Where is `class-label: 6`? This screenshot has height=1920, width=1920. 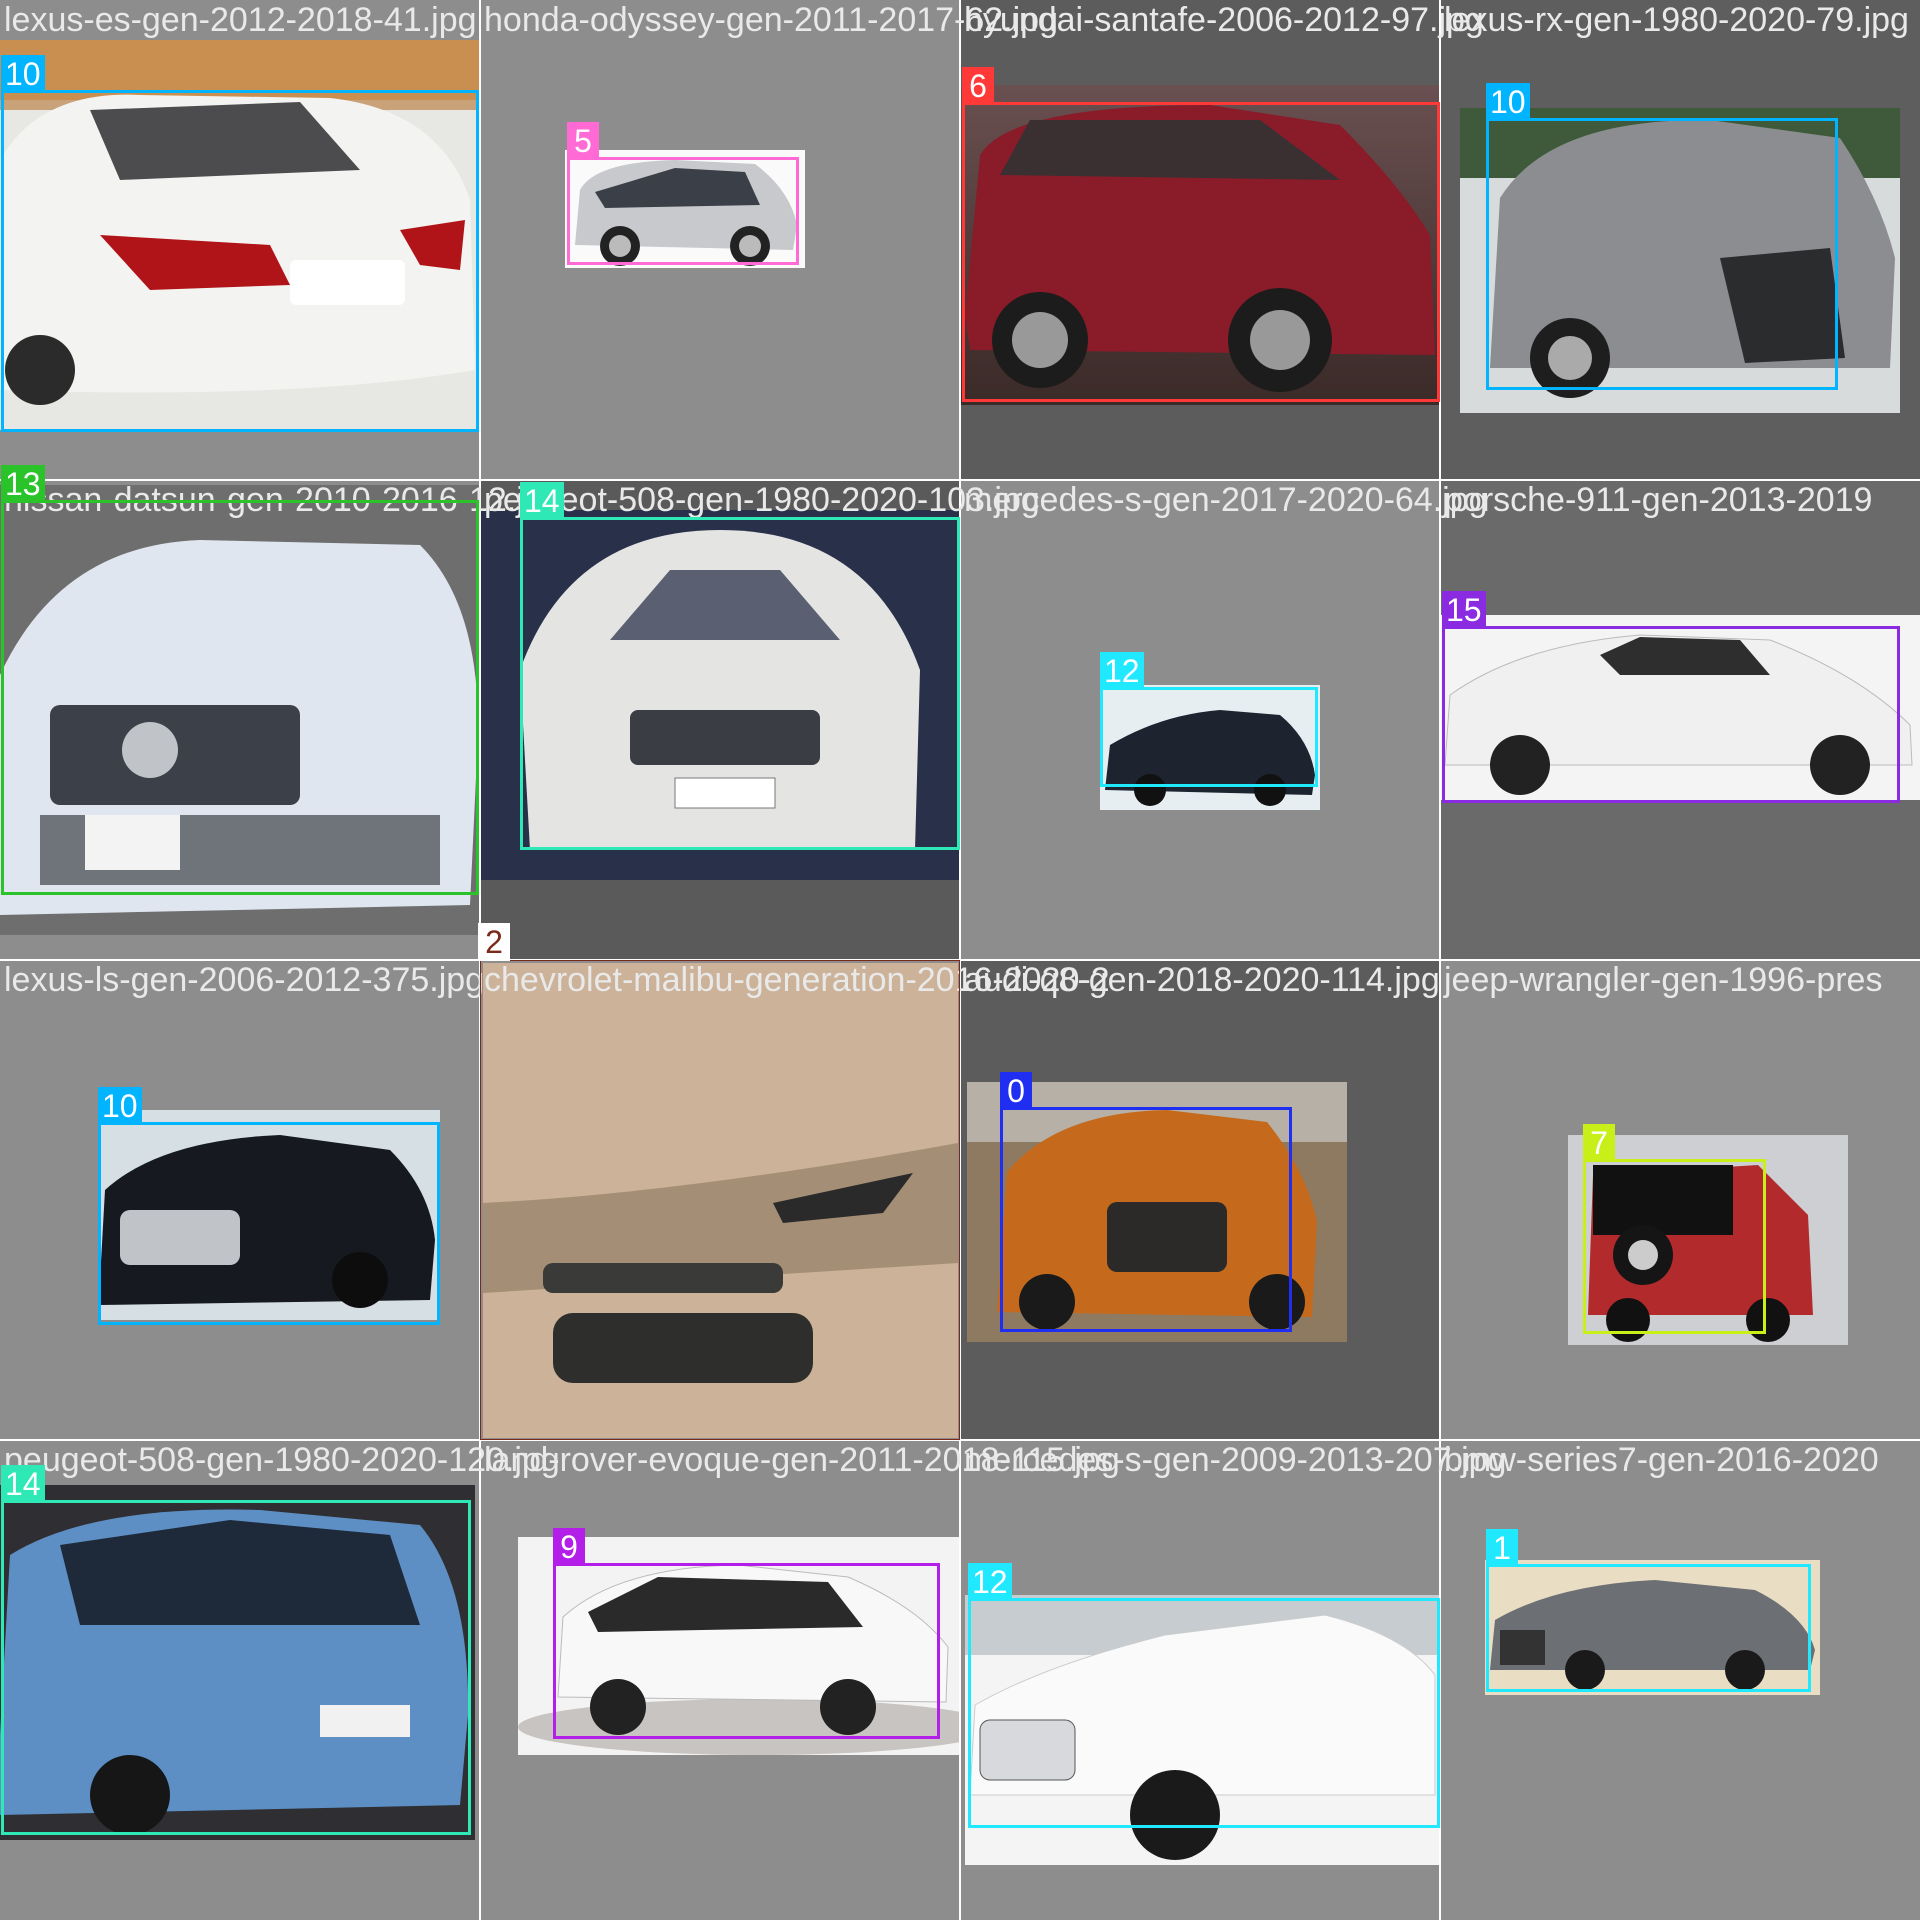 class-label: 6 is located at coordinates (978, 86).